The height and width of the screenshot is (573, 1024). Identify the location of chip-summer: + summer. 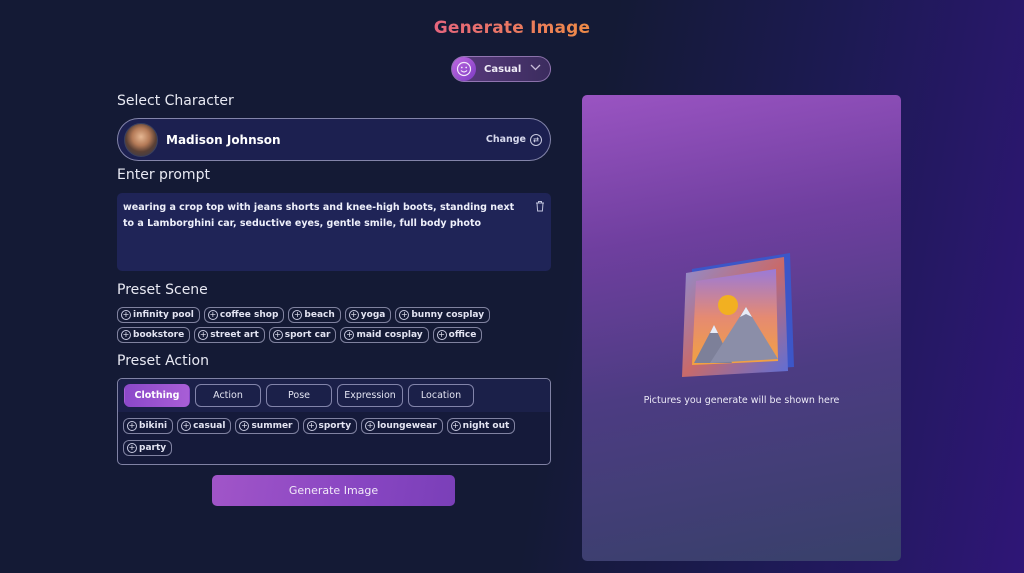
(267, 426).